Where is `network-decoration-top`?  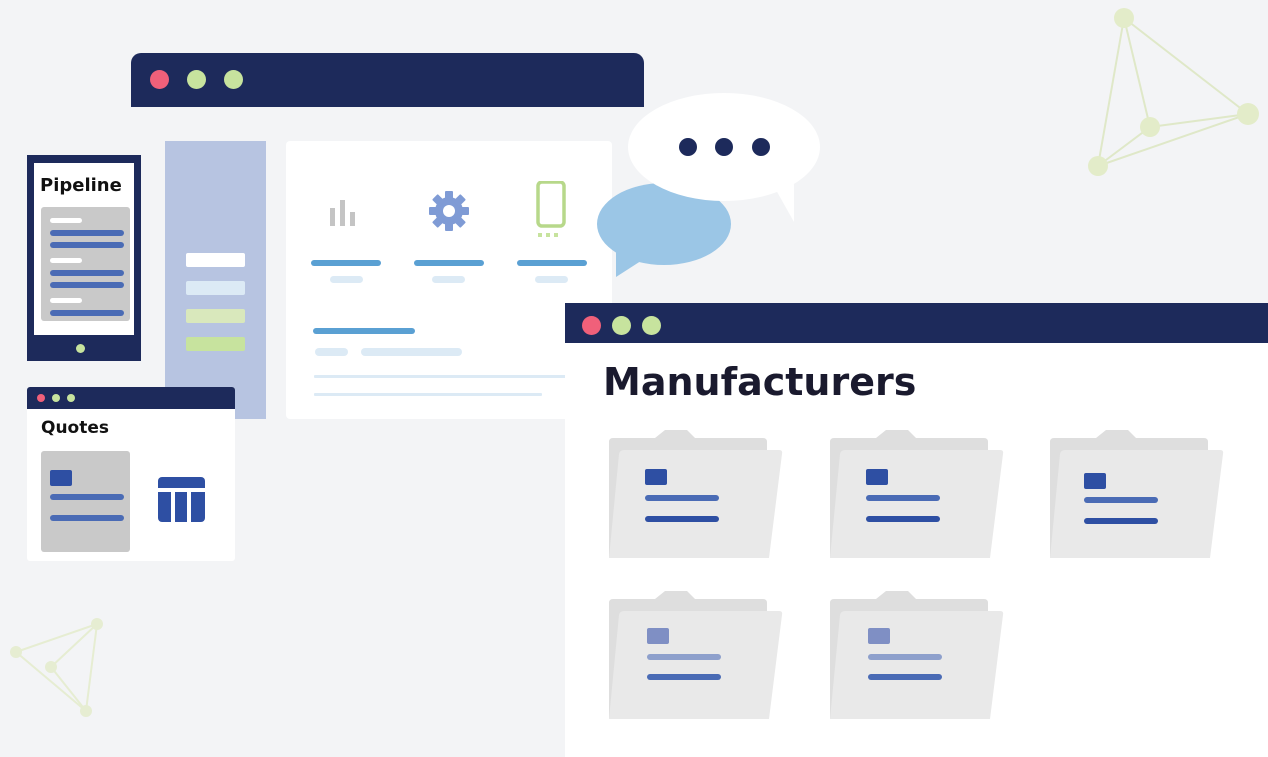
network-decoration-top is located at coordinates (1173, 92).